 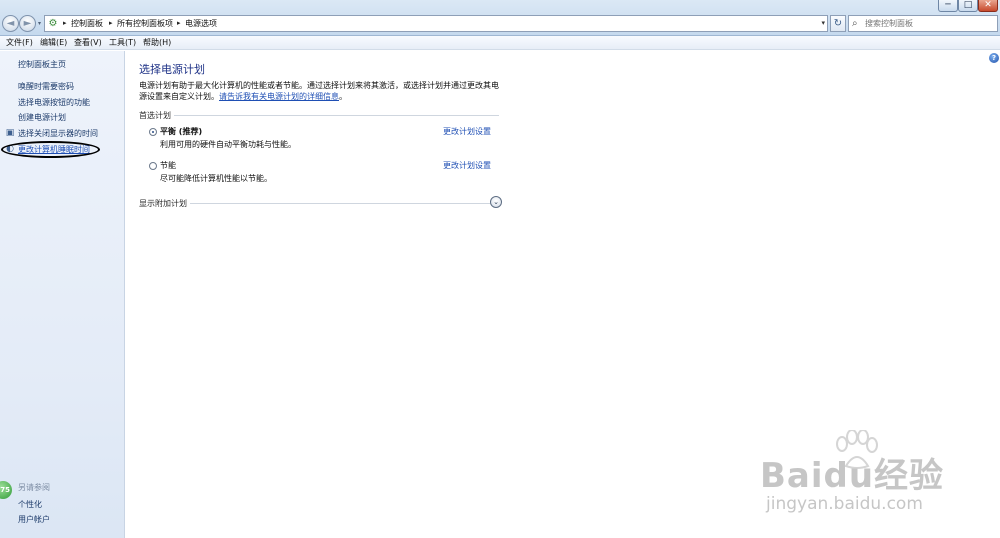 What do you see at coordinates (216, 178) in the screenshot?
I see `plan-desc-power-saver: 尽可能降低计算机性能以节能。` at bounding box center [216, 178].